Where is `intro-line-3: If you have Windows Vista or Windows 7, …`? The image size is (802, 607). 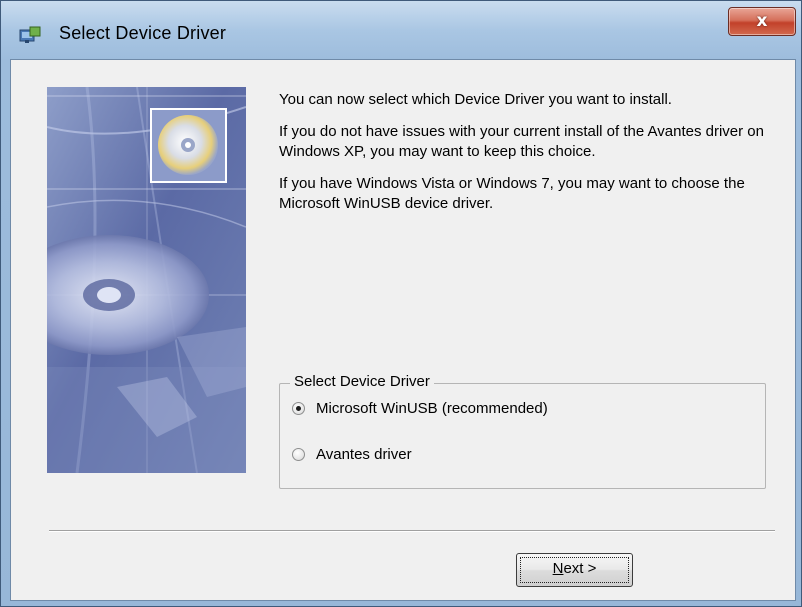
intro-line-3: If you have Windows Vista or Windows 7, … is located at coordinates (512, 193).